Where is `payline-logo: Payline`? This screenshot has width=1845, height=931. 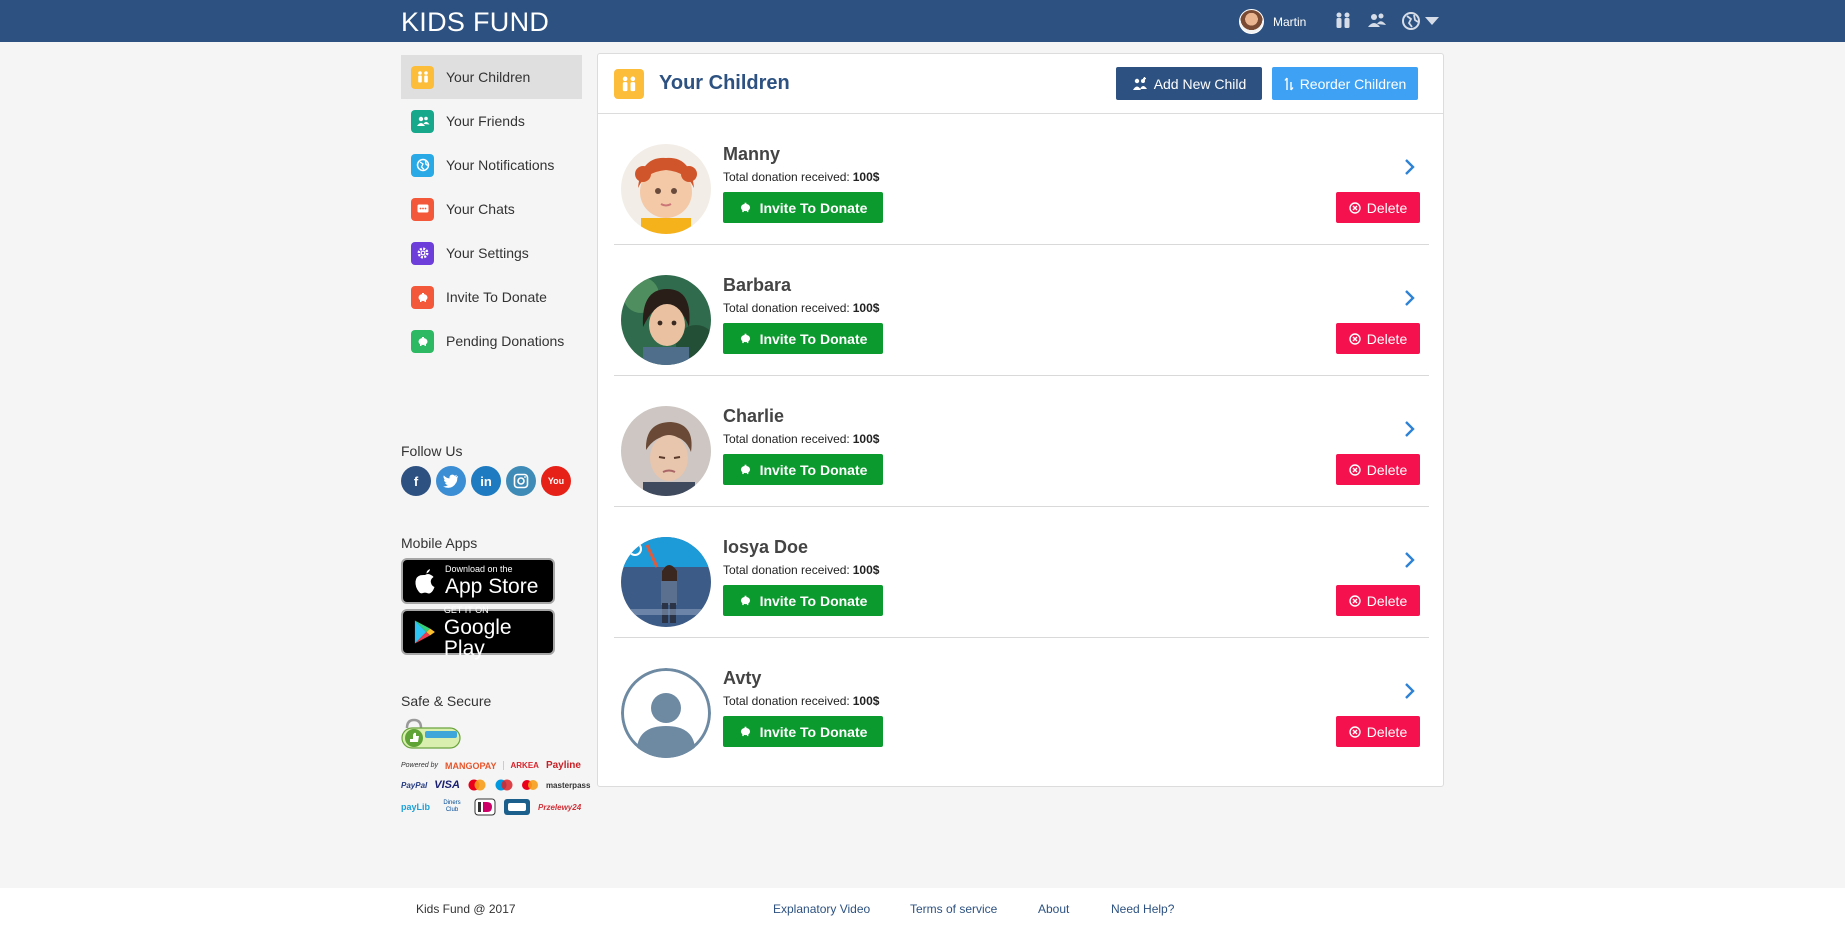 payline-logo: Payline is located at coordinates (563, 765).